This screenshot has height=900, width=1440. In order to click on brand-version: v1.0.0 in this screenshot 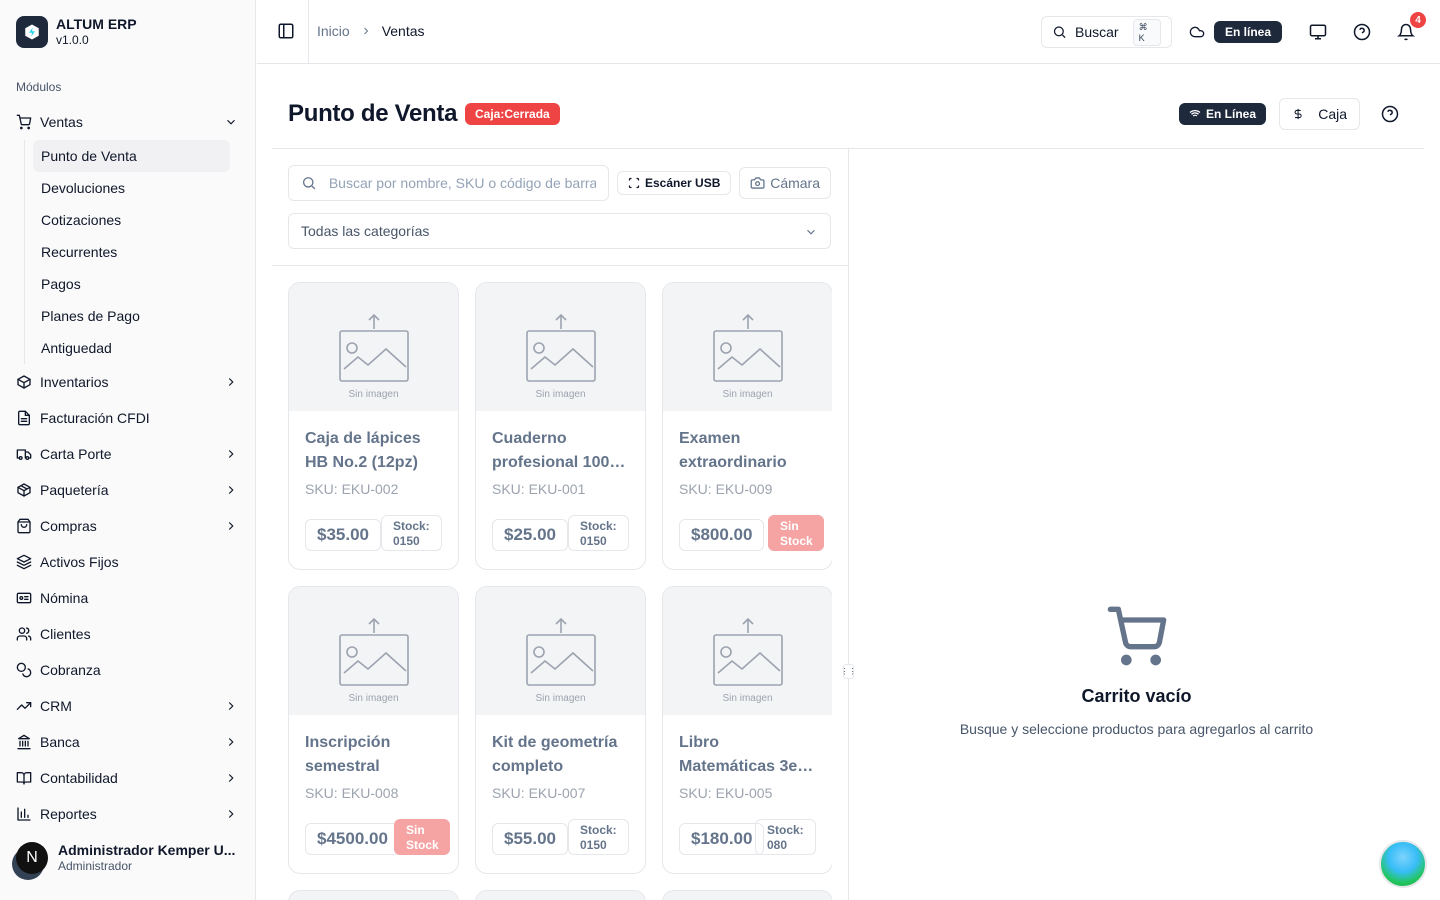, I will do `click(72, 40)`.